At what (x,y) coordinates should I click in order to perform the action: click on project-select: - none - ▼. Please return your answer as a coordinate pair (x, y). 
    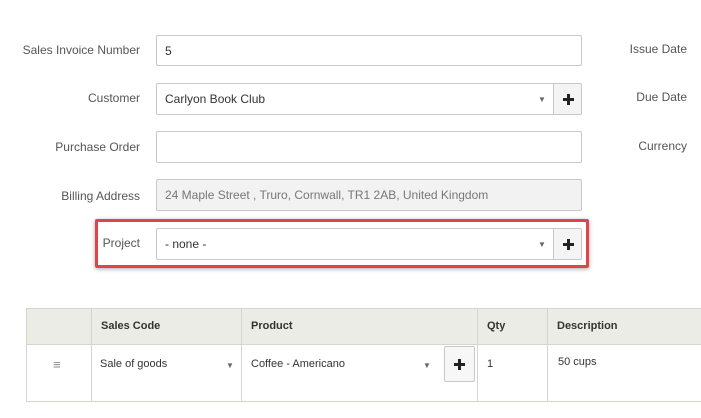
    Looking at the image, I should click on (369, 244).